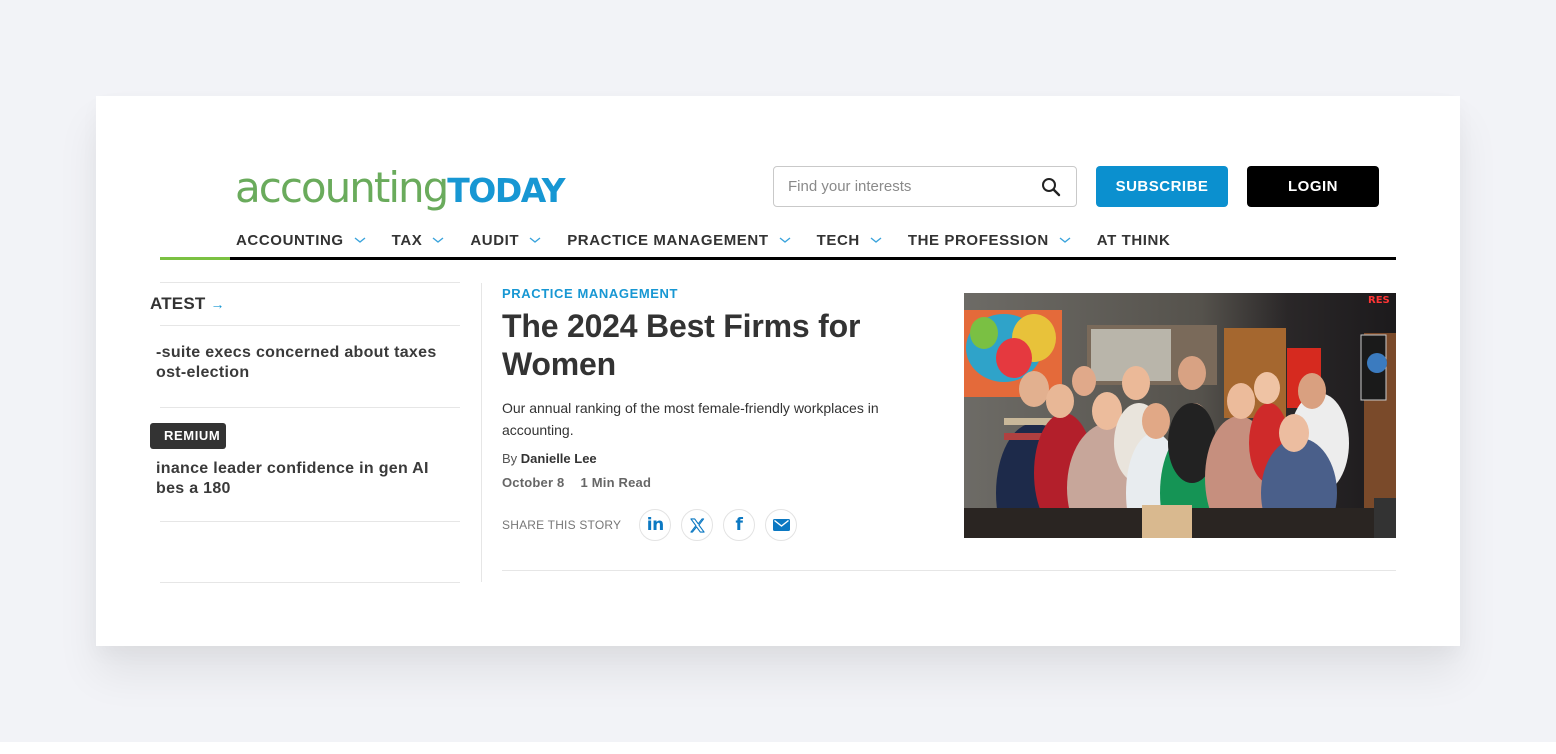  I want to click on story-title-line: bes a 180, so click(193, 488).